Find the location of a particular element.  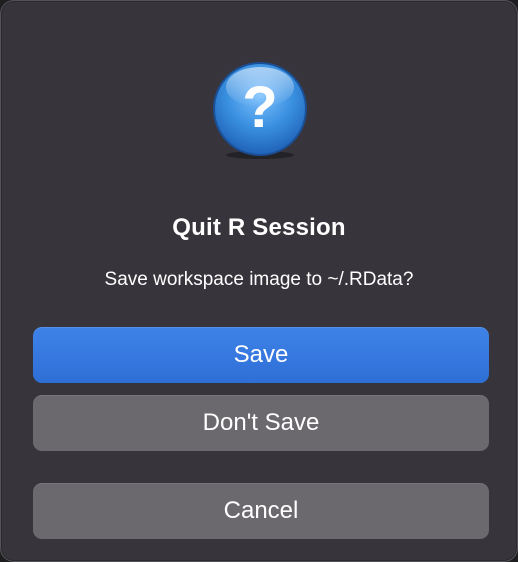

cancel-button: Cancel is located at coordinates (261, 511).